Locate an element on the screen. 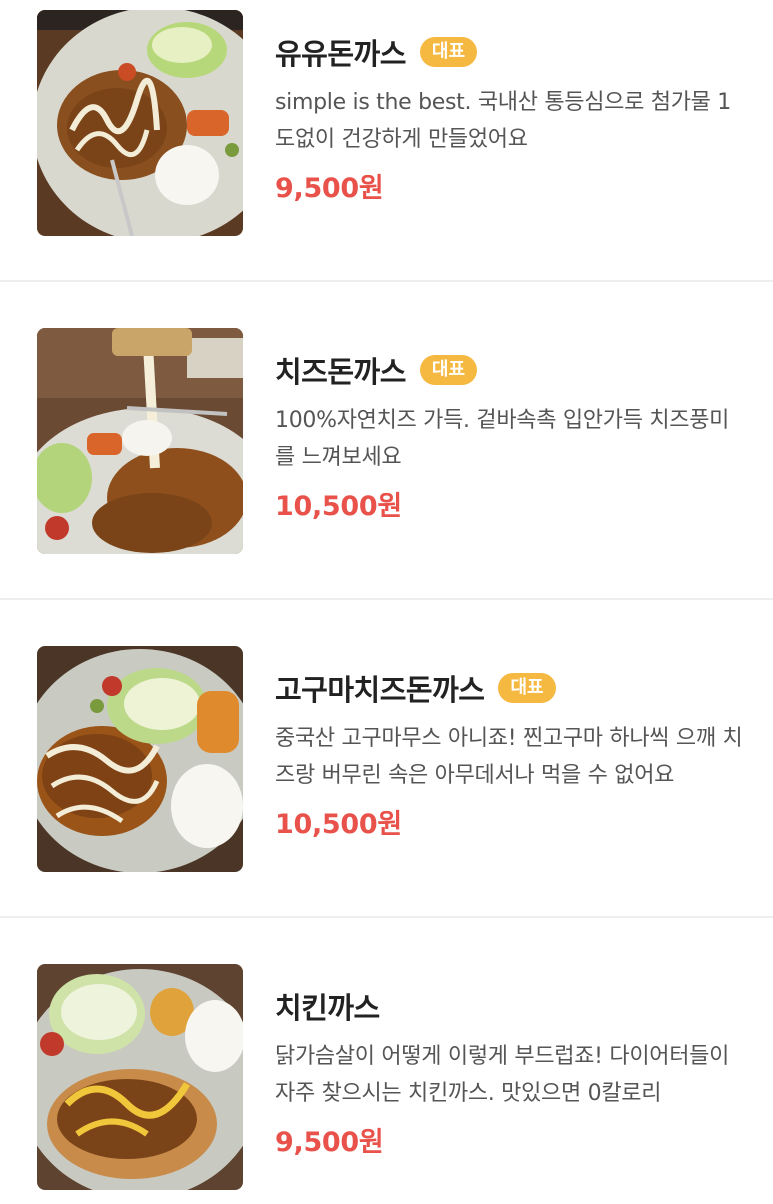 The image size is (773, 1204). pork-cutlet-photo is located at coordinates (140, 123).